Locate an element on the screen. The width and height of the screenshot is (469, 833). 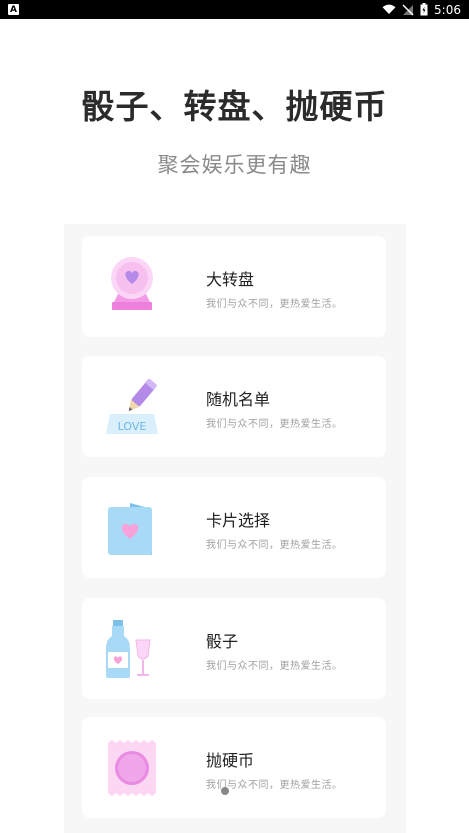
crystal-ball-icon is located at coordinates (132, 283).